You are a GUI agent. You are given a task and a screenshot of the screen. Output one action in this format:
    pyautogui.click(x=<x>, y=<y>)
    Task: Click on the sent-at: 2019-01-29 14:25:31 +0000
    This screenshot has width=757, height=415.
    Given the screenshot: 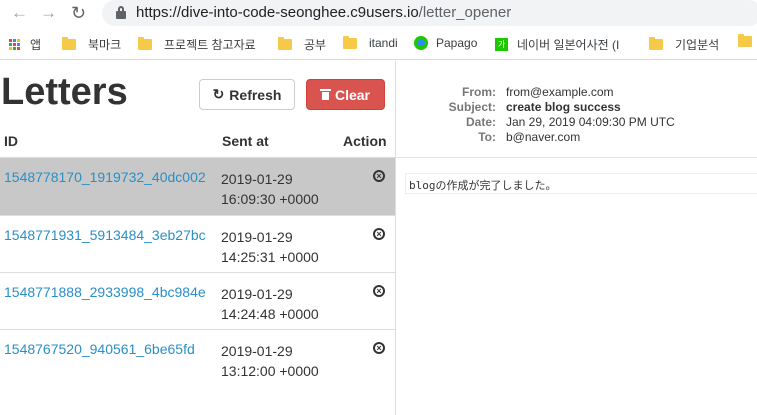 What is the action you would take?
    pyautogui.click(x=270, y=247)
    